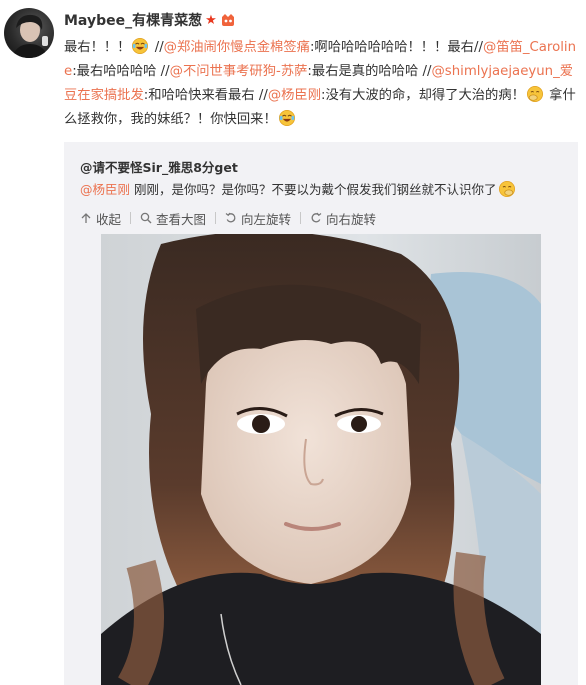 The height and width of the screenshot is (685, 586). I want to click on avatar, so click(29, 33).